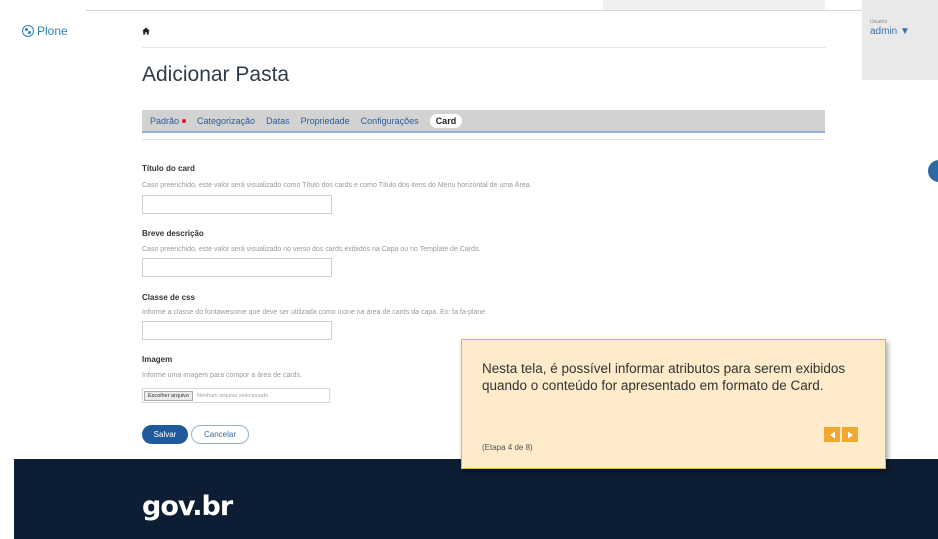  Describe the element at coordinates (483, 139) in the screenshot. I see `section-divider` at that location.